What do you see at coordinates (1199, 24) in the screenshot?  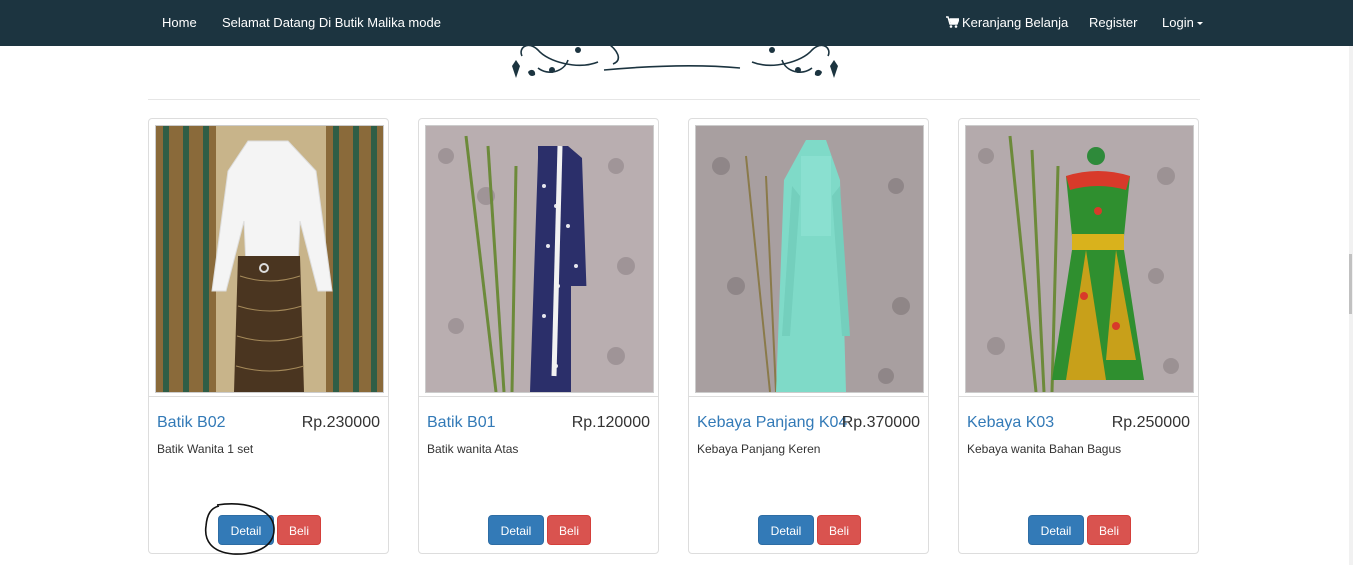 I see `caret-down-icon` at bounding box center [1199, 24].